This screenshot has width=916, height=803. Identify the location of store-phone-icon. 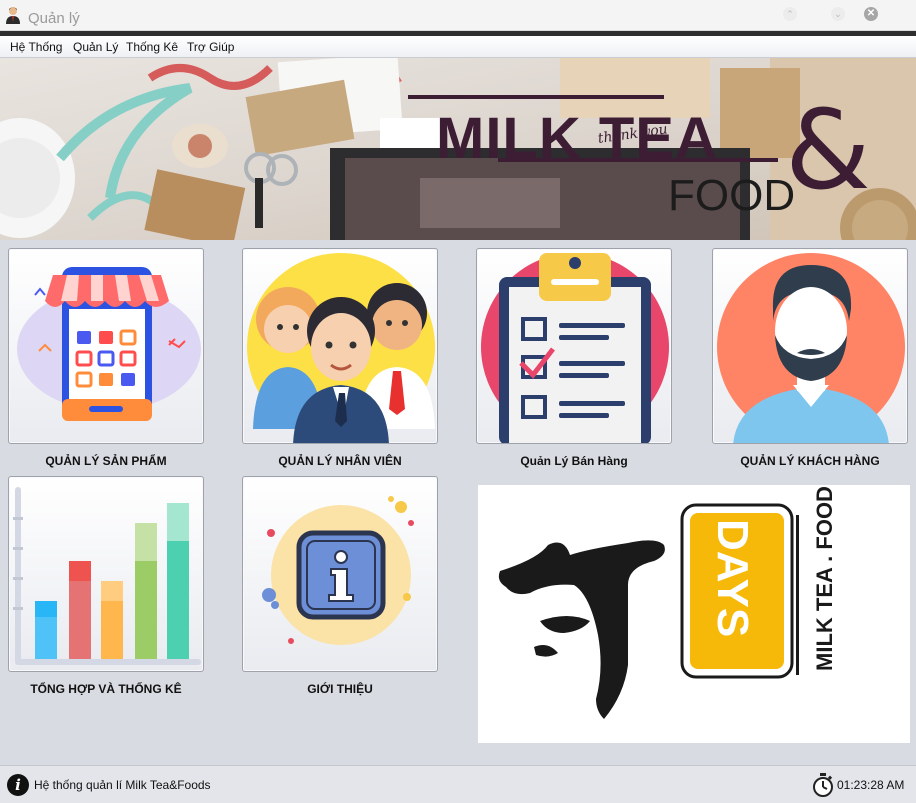
(109, 344).